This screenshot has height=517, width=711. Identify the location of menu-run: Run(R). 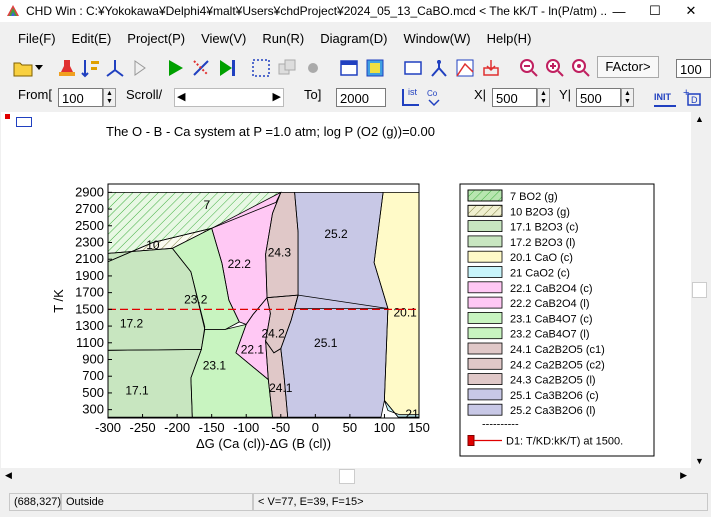
(283, 38).